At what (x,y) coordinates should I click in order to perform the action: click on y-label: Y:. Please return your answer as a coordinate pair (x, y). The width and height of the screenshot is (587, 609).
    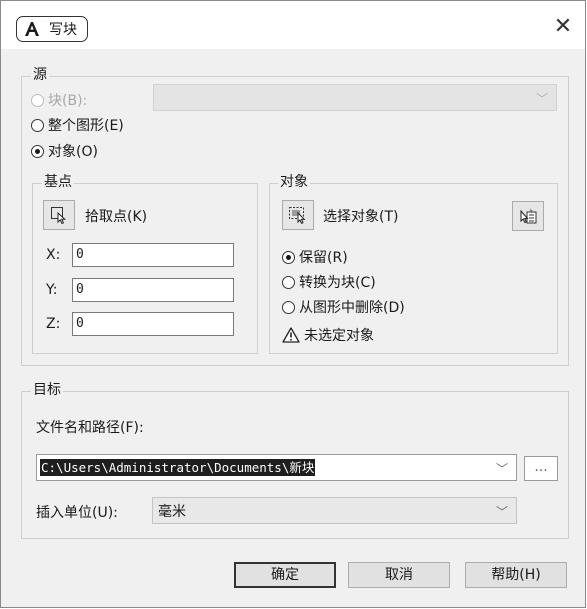
    Looking at the image, I should click on (52, 290).